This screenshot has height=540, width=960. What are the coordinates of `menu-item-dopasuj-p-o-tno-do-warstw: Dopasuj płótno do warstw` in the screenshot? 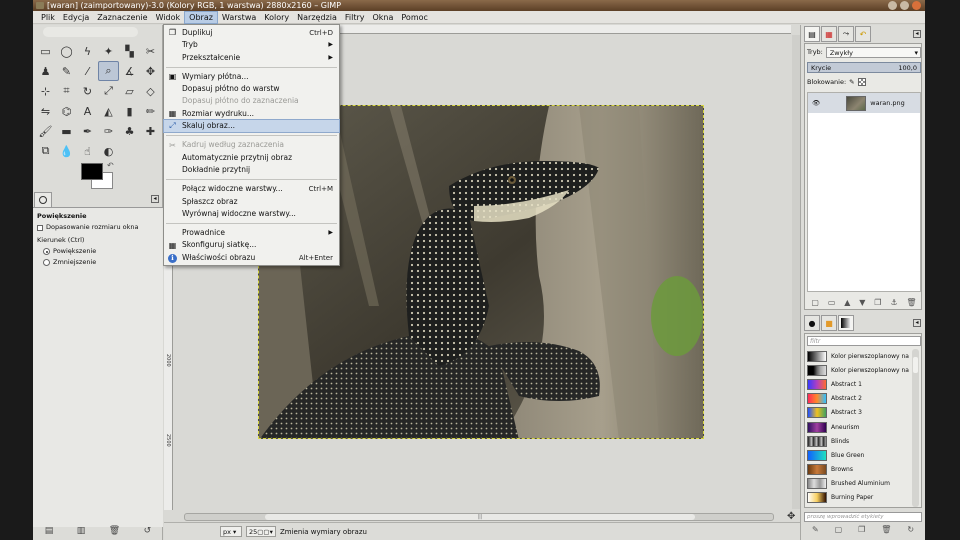 It's located at (251, 89).